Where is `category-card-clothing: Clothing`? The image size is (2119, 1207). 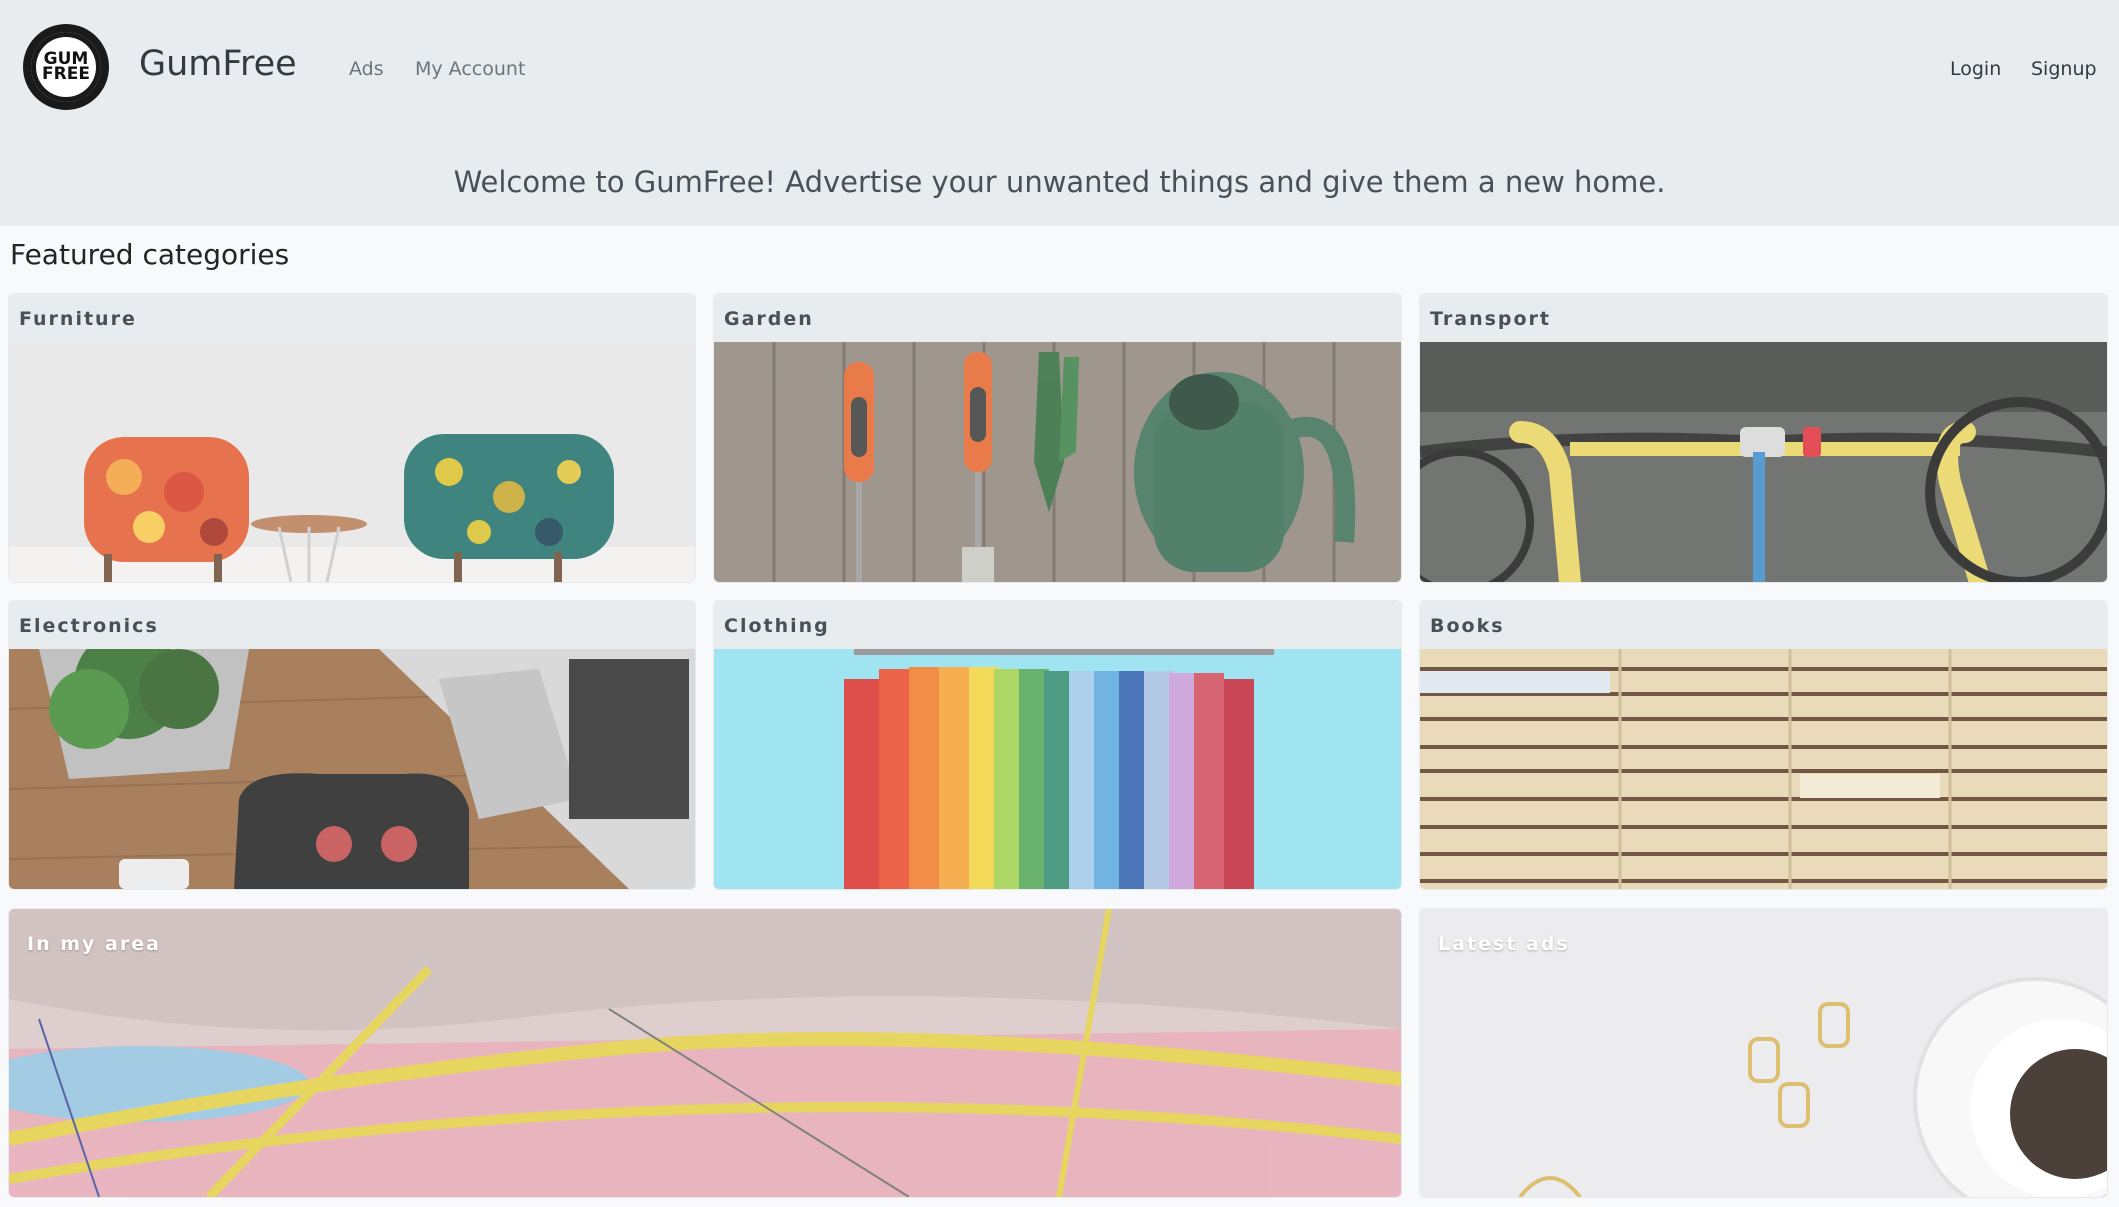
category-card-clothing: Clothing is located at coordinates (1057, 745).